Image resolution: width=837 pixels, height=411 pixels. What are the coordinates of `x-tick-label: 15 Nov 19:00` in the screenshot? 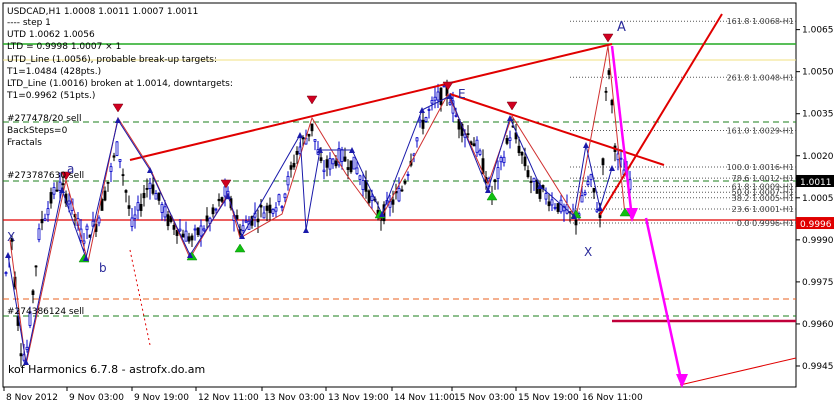 It's located at (548, 398).